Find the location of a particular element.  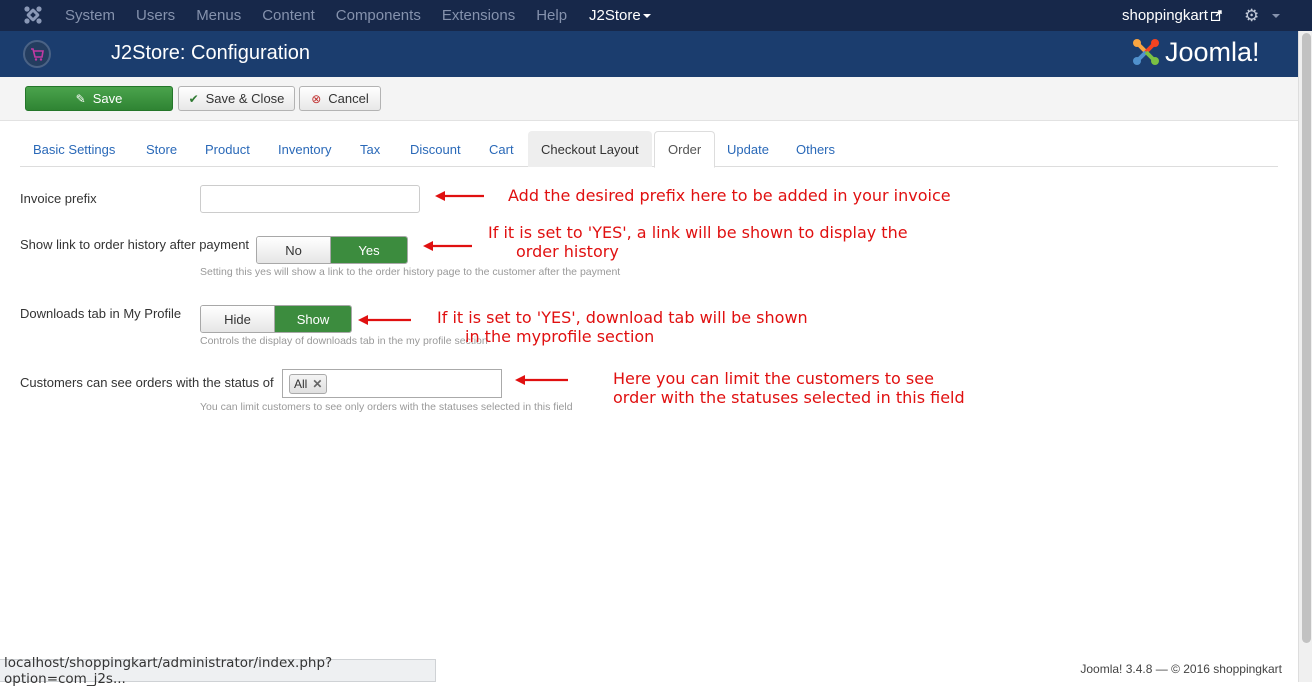

tab-store: Store is located at coordinates (161, 149).